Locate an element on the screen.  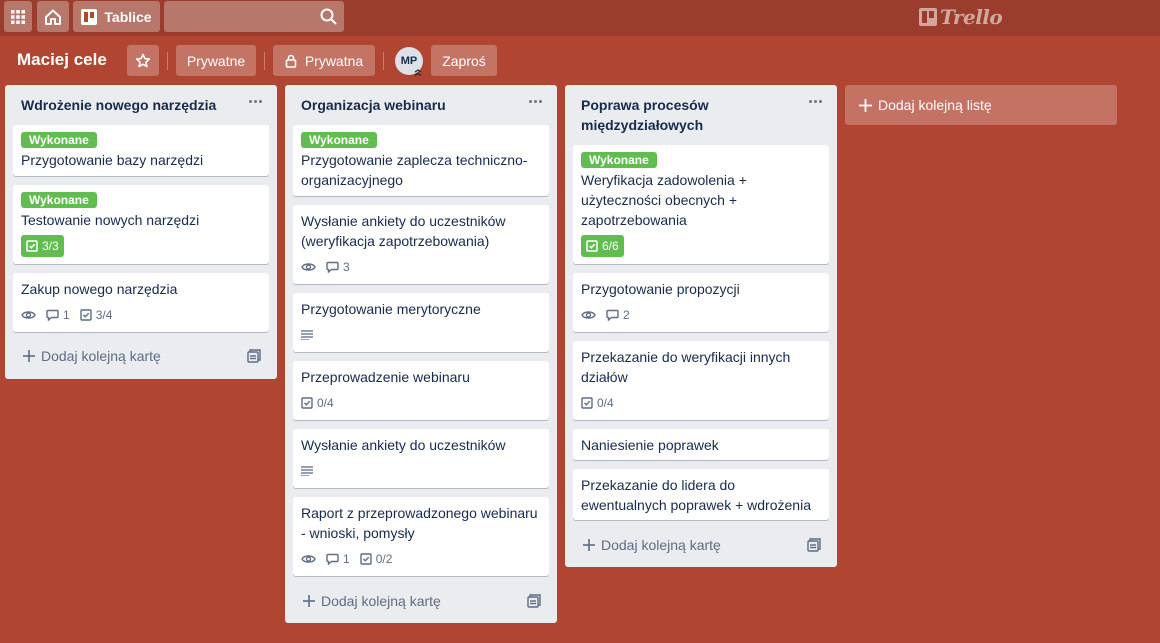
list-header: Organizacja webinaru is located at coordinates (421, 100).